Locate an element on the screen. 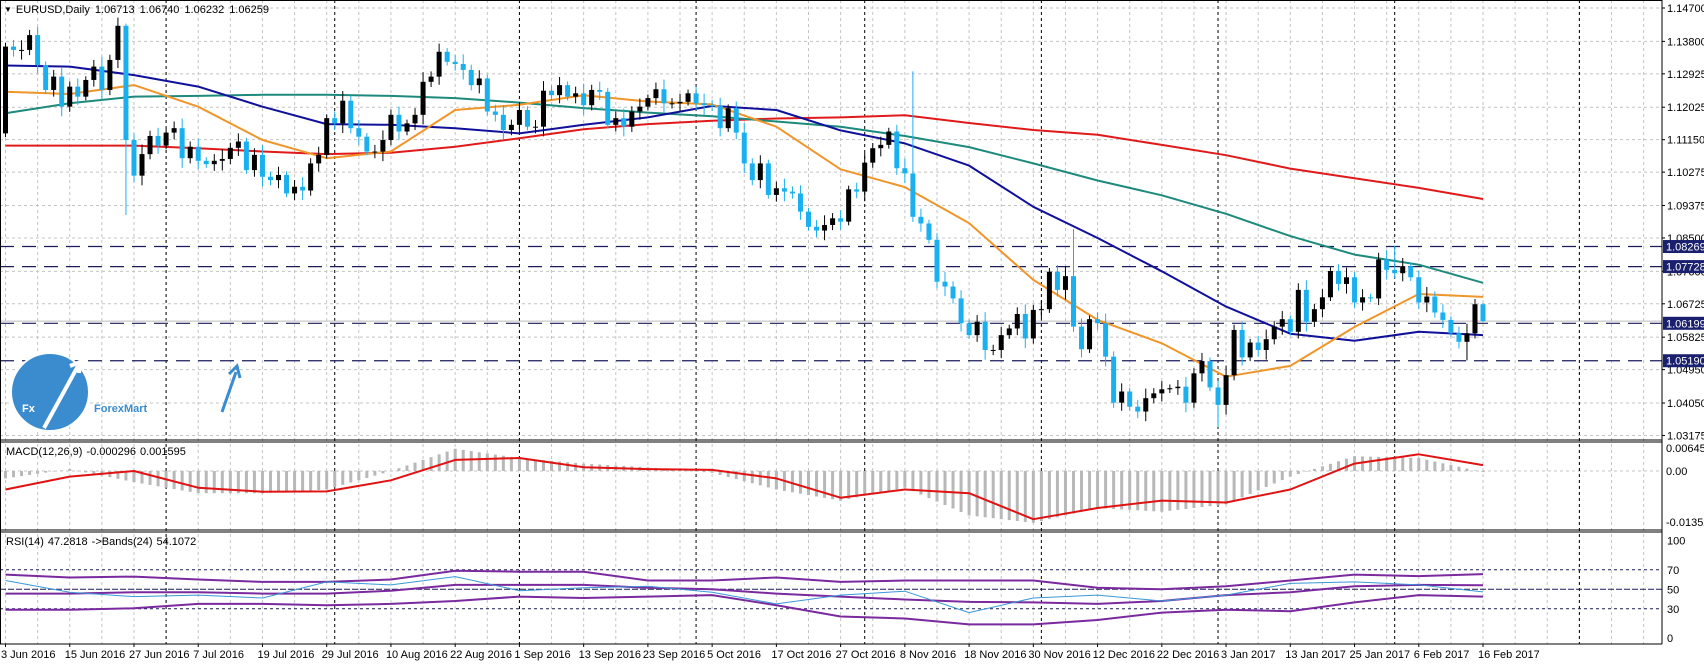 The image size is (1704, 664). date-label: 17 Oct 2016 is located at coordinates (801, 655).